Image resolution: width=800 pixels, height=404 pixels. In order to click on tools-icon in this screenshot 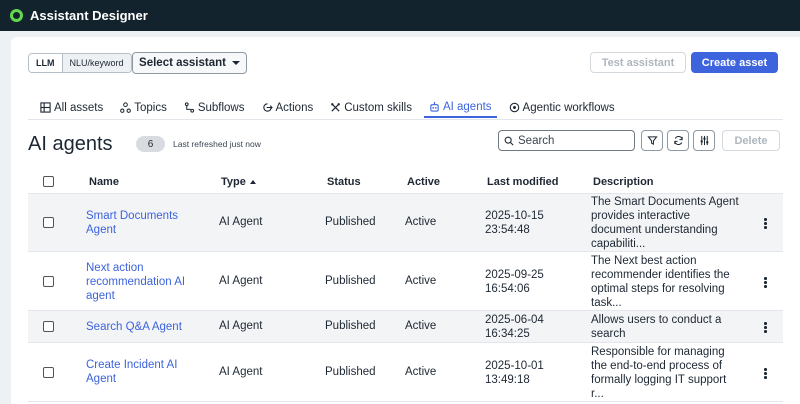, I will do `click(336, 107)`.